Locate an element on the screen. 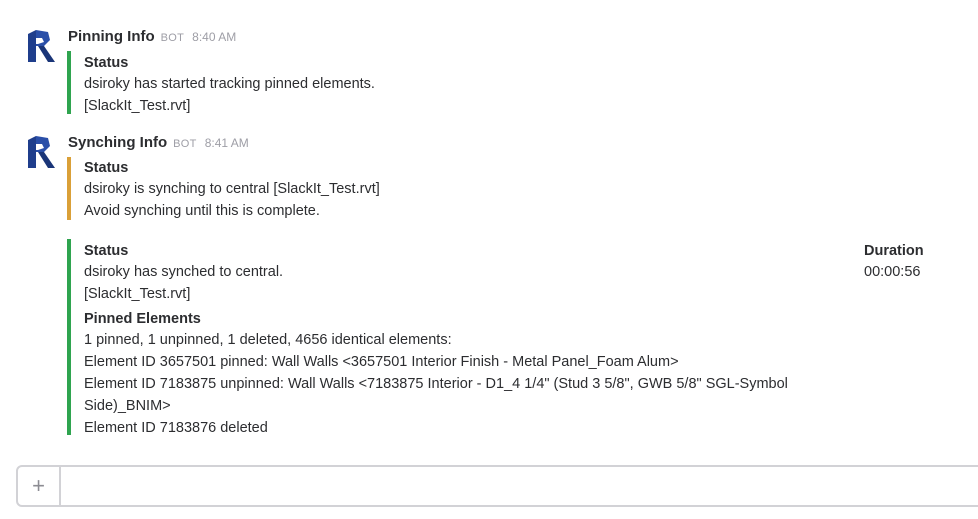 This screenshot has width=978, height=519. duration-field: Duration 00:00:56 is located at coordinates (894, 262).